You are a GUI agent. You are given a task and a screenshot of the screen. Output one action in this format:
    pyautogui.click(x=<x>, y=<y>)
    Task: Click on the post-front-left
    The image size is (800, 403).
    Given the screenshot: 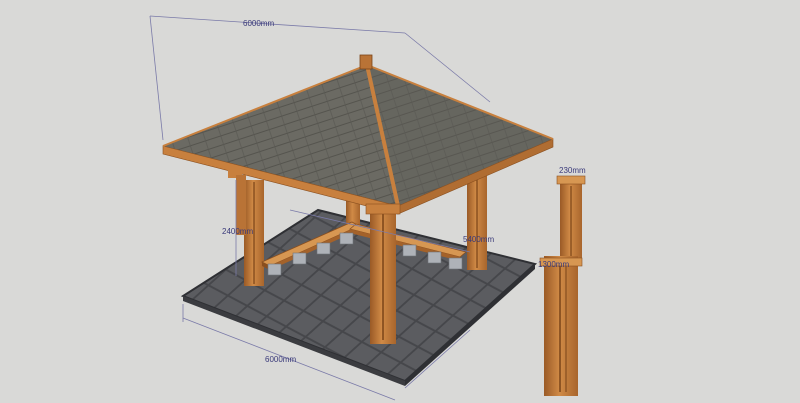 What is the action you would take?
    pyautogui.click(x=237, y=202)
    